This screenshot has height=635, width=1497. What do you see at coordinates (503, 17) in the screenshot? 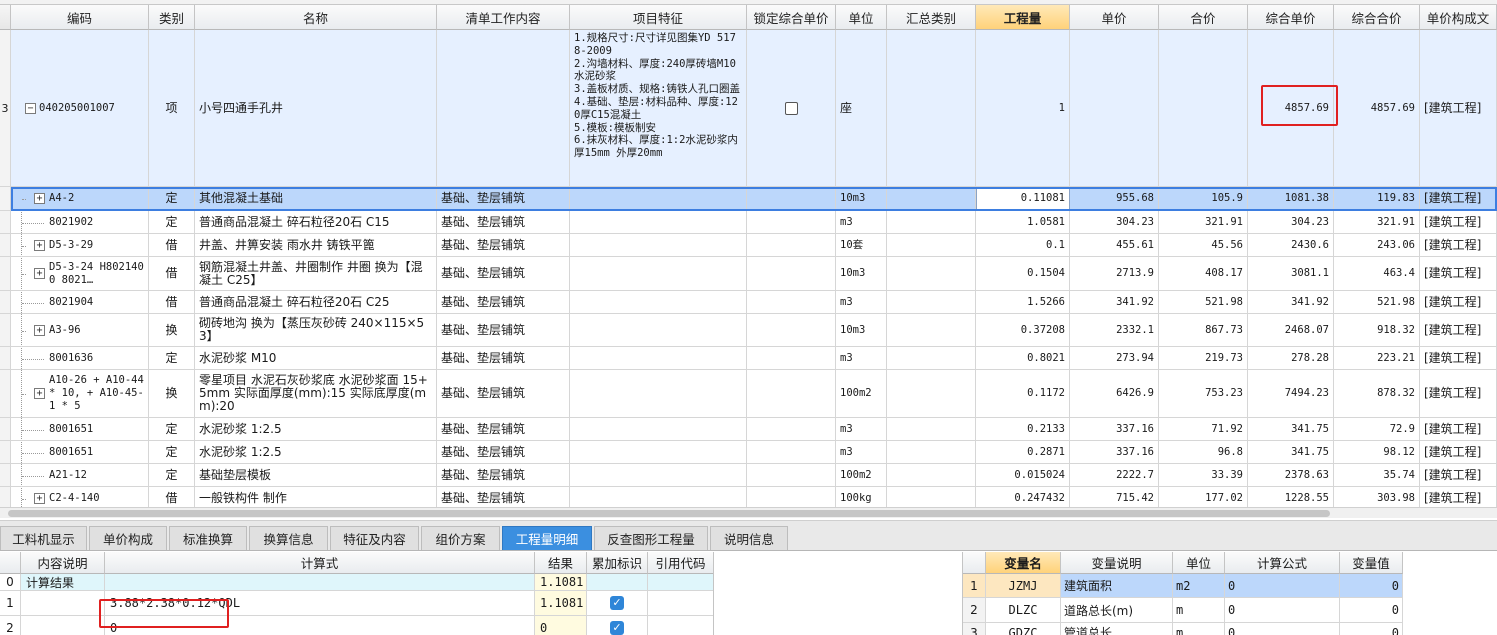
I see `header-work-content: 清单工作内容` at bounding box center [503, 17].